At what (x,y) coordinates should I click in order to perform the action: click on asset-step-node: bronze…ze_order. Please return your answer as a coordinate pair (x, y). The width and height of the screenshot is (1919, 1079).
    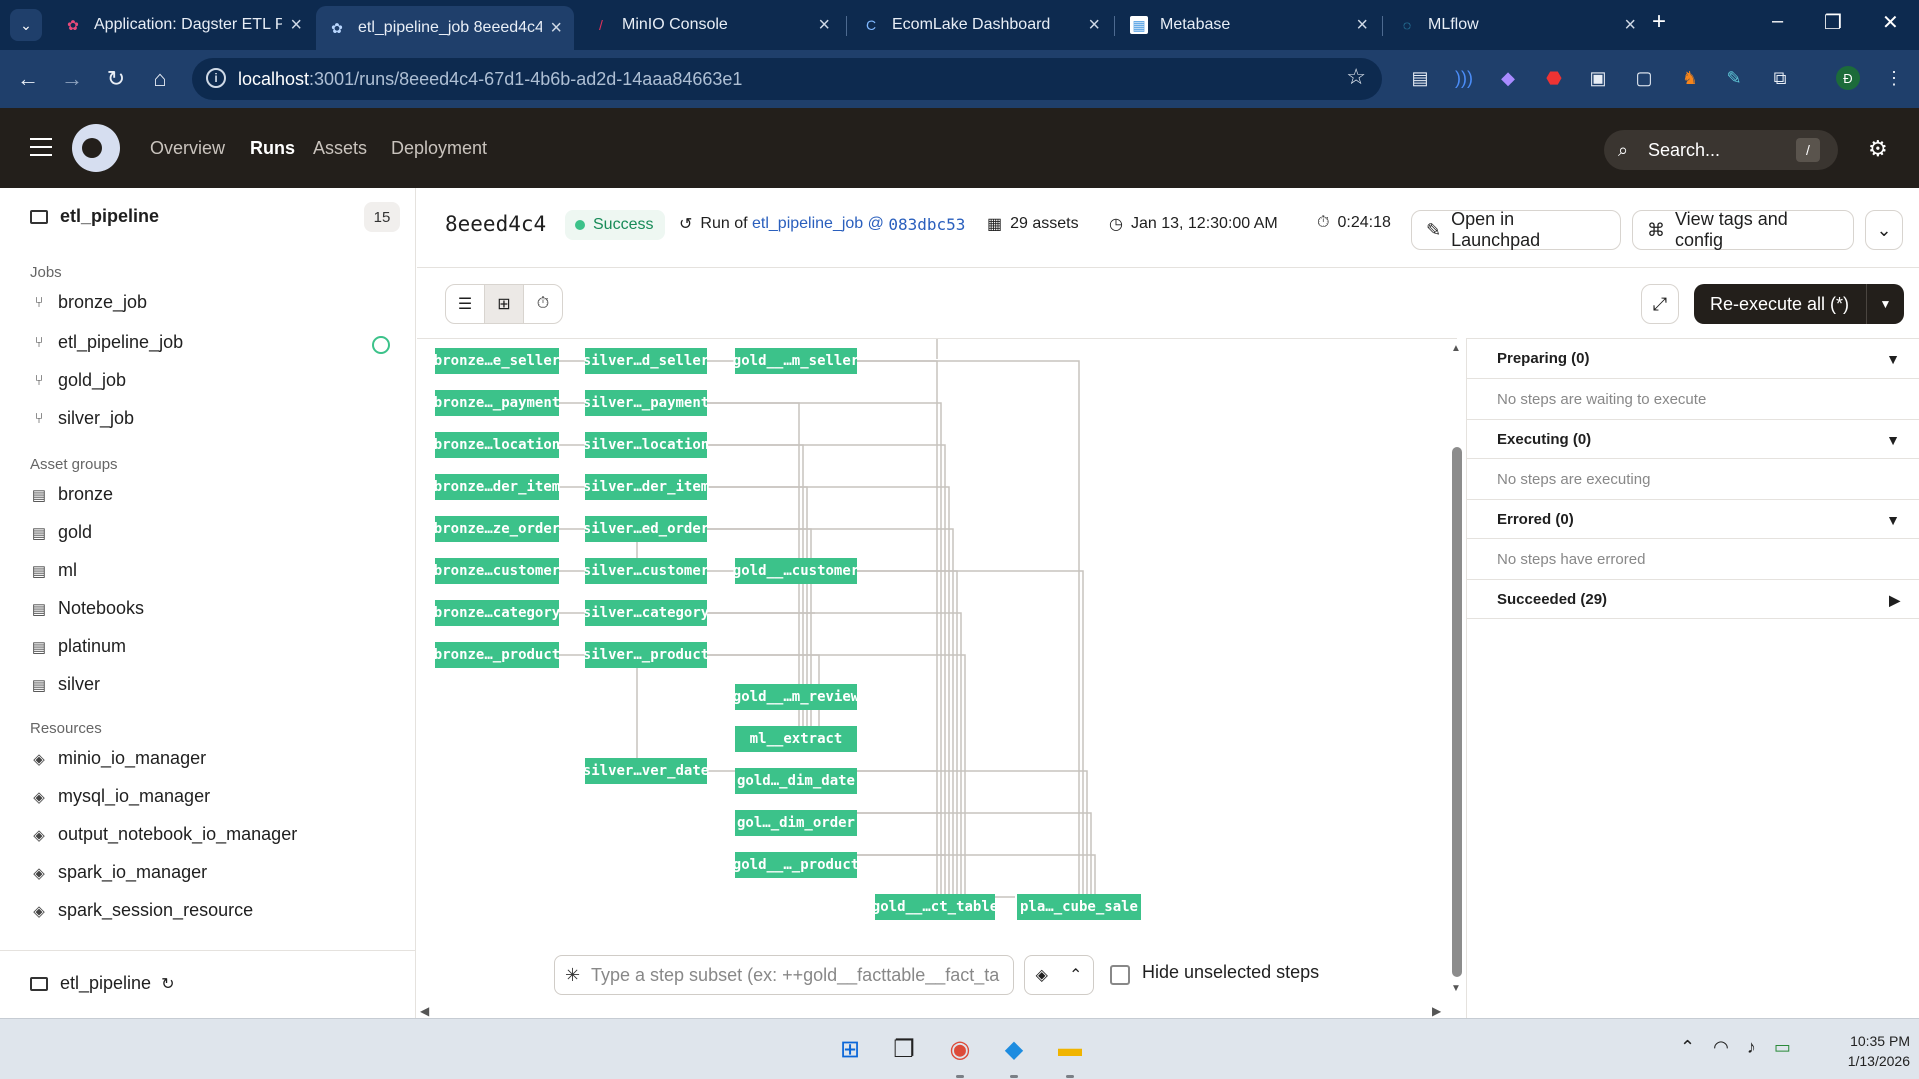
    Looking at the image, I should click on (497, 529).